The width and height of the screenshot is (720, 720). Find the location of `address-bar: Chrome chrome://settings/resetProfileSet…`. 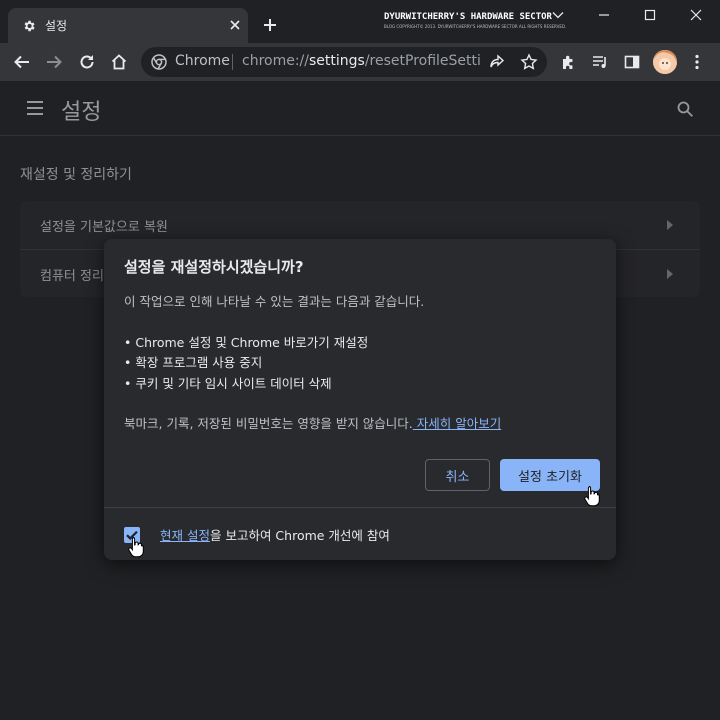

address-bar: Chrome chrome://settings/resetProfileSet… is located at coordinates (344, 62).